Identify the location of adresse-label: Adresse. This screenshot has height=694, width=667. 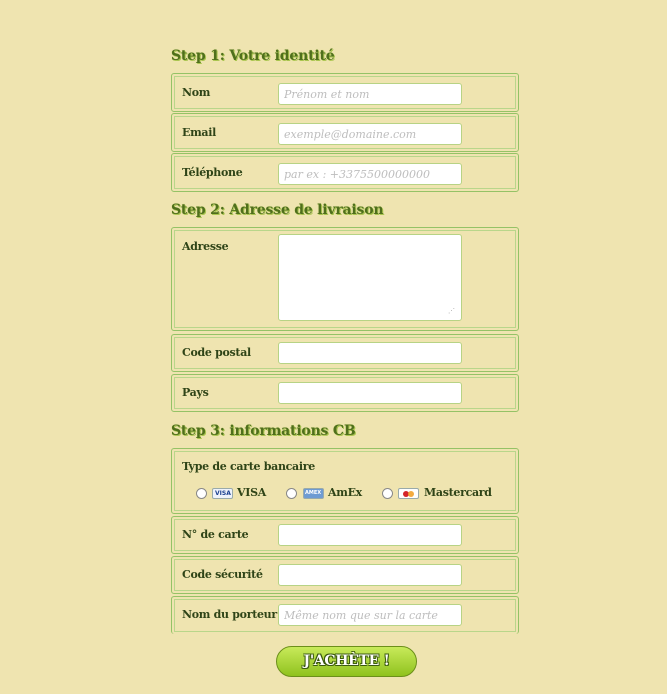
(205, 246).